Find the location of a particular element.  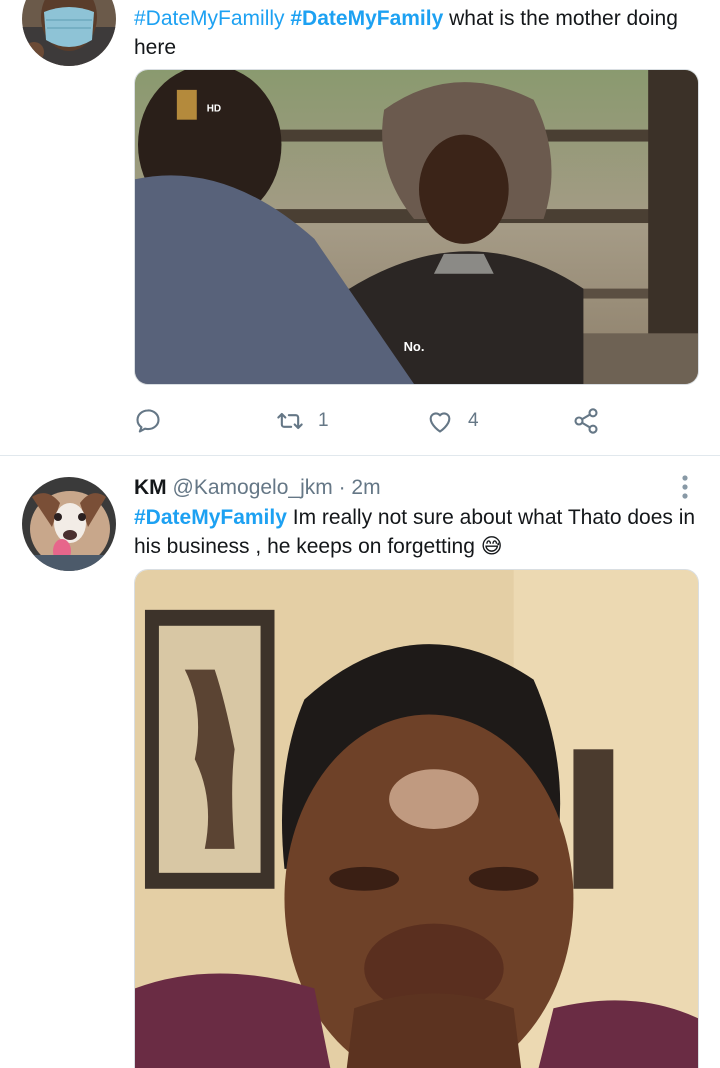

tweet2-header: KM @Kamogelo_jkm · 2m is located at coordinates (257, 488).